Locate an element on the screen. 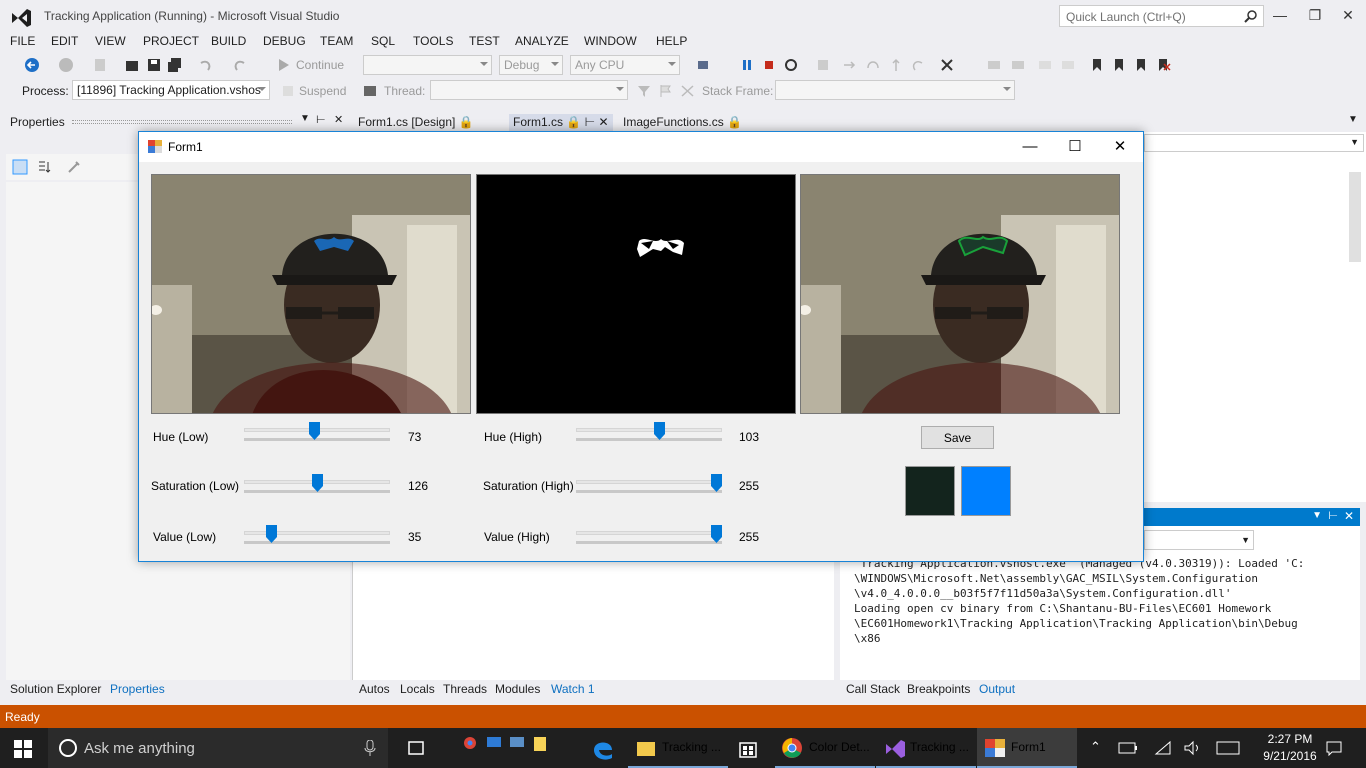  thread-combo is located at coordinates (529, 90).